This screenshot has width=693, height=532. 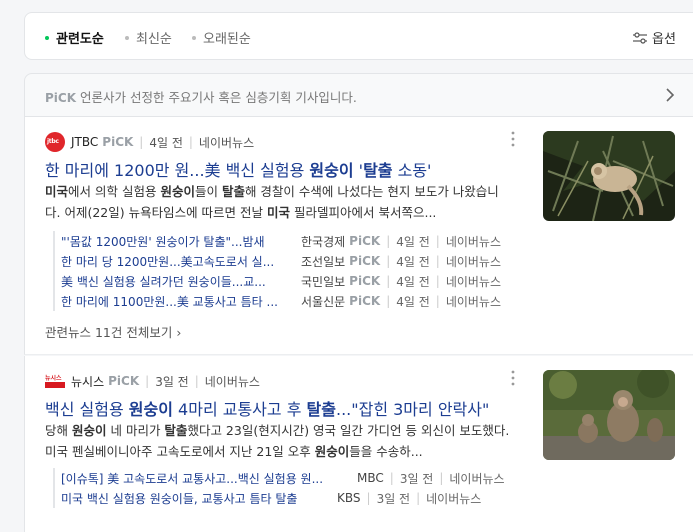 What do you see at coordinates (148, 37) in the screenshot?
I see `sort-latest: 최신순` at bounding box center [148, 37].